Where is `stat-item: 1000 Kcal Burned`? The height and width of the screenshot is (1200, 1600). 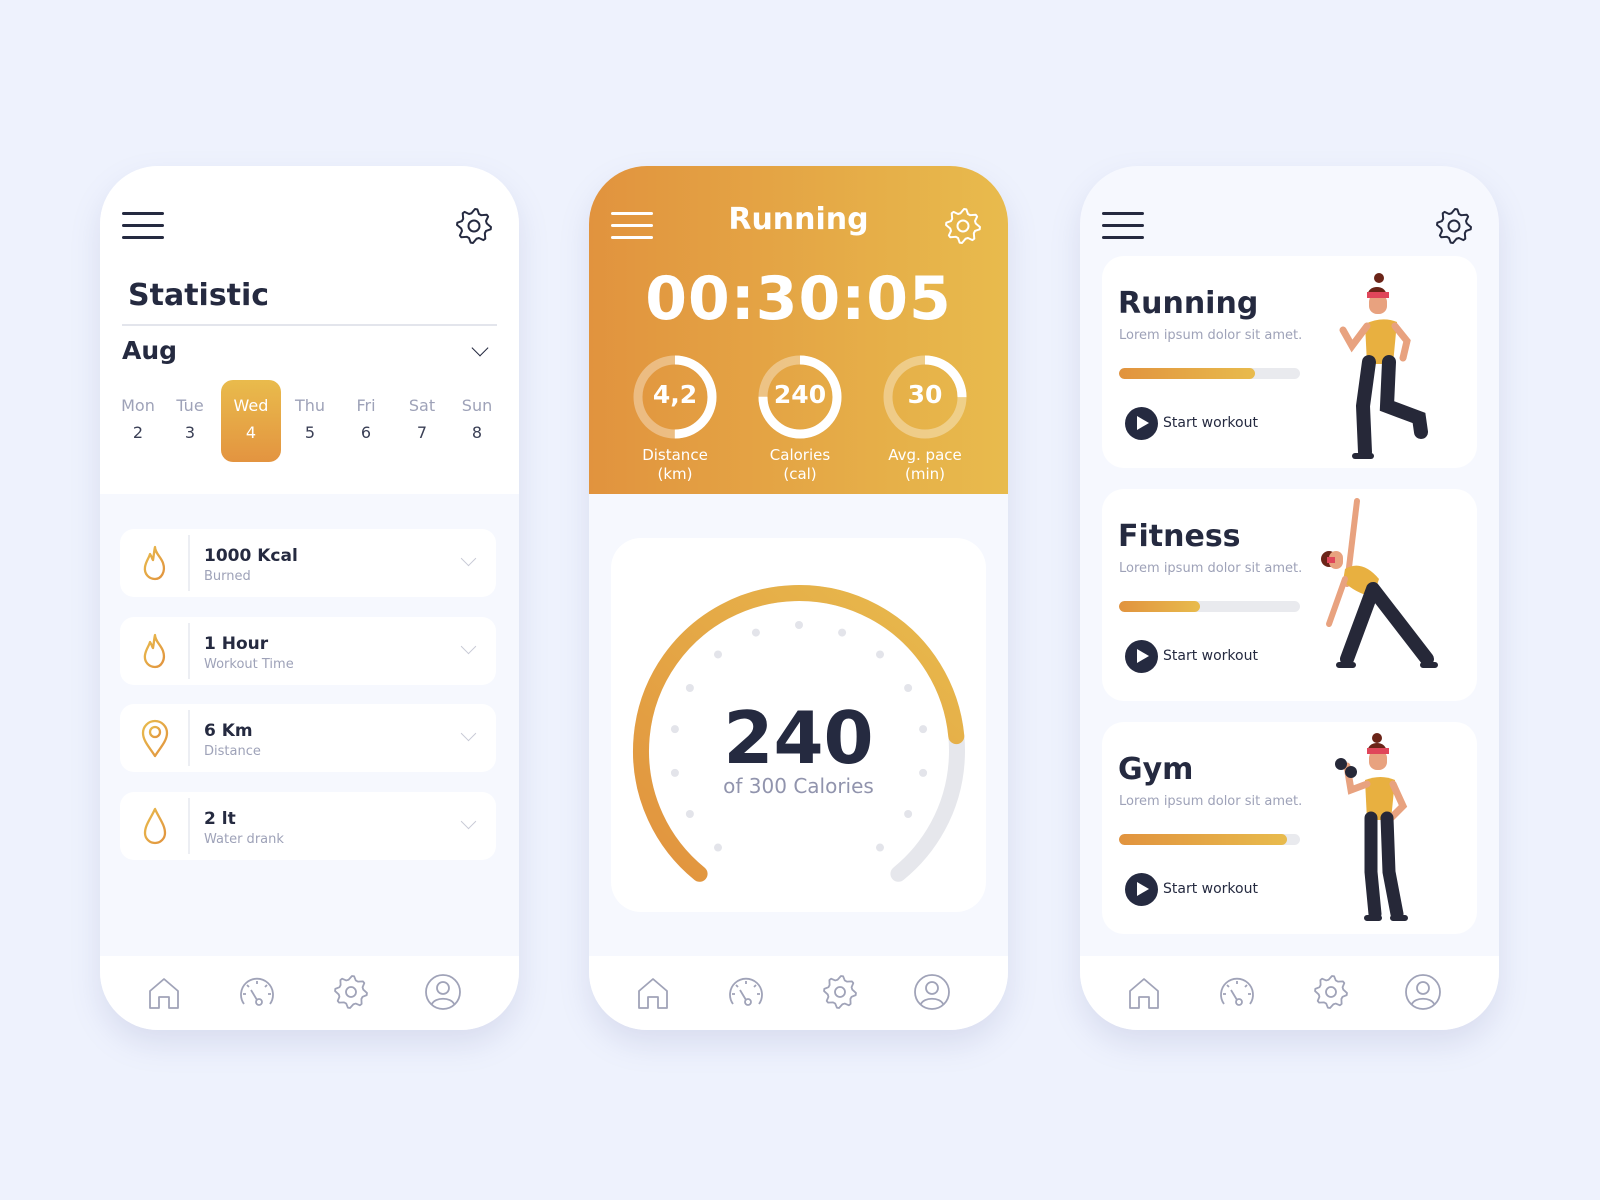 stat-item: 1000 Kcal Burned is located at coordinates (308, 563).